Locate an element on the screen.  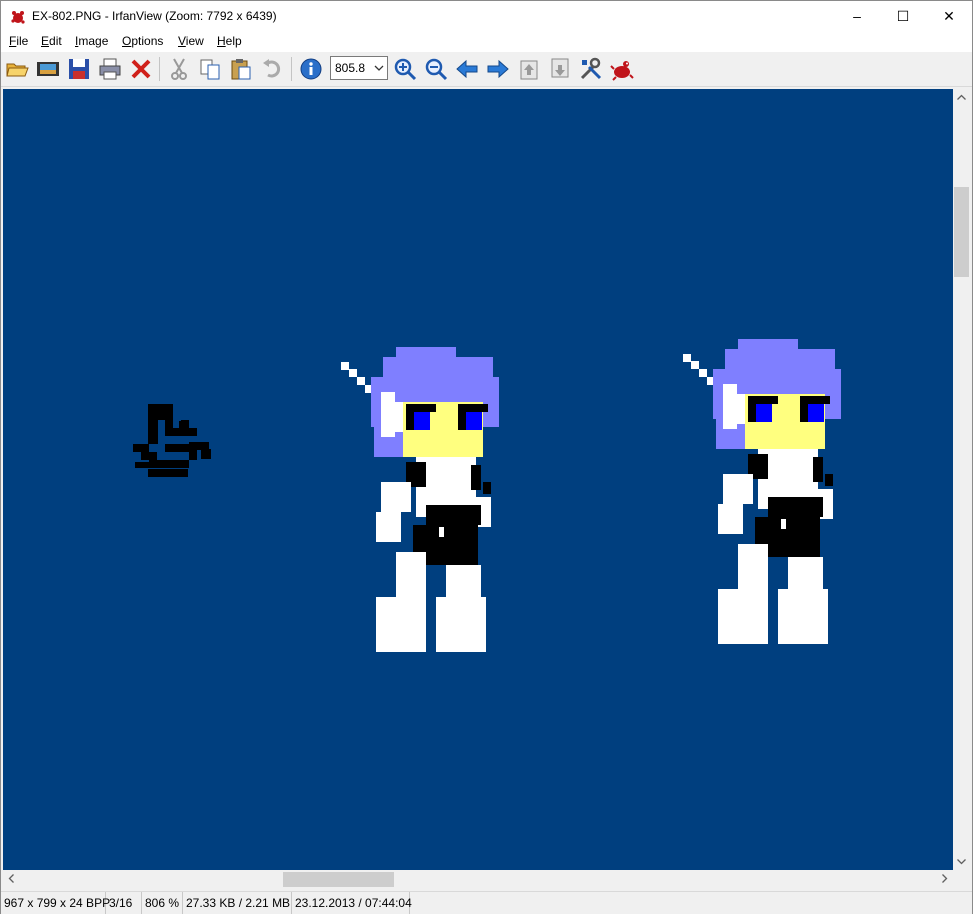
print-button is located at coordinates (110, 69).